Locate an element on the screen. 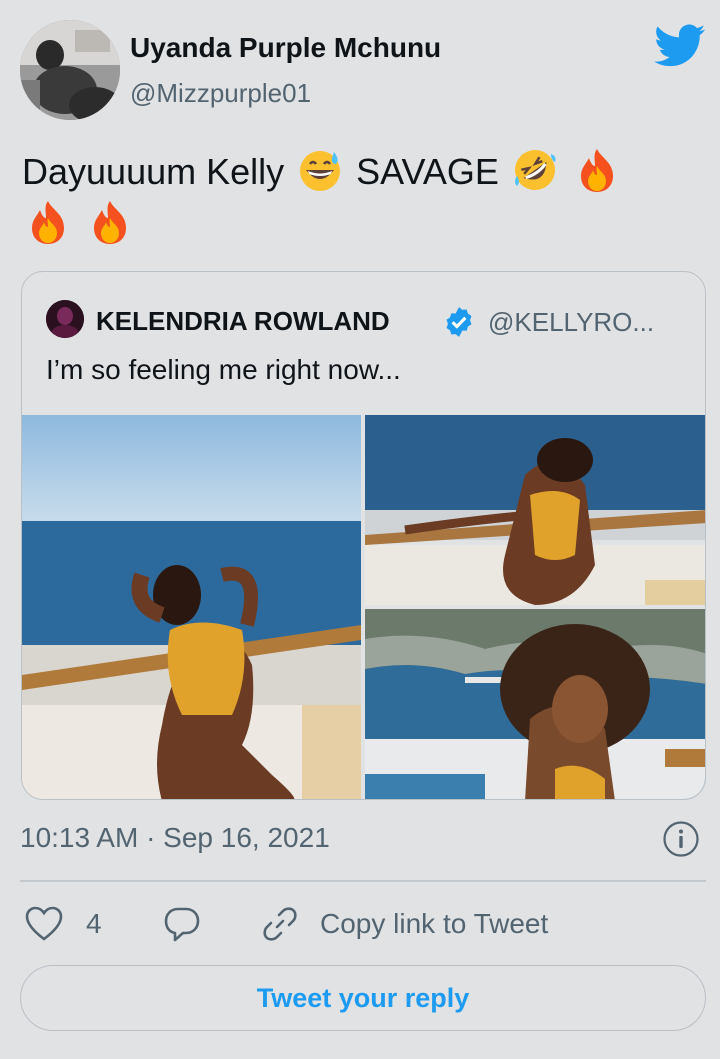 The height and width of the screenshot is (1059, 720). reply-bubble-icon is located at coordinates (182, 924).